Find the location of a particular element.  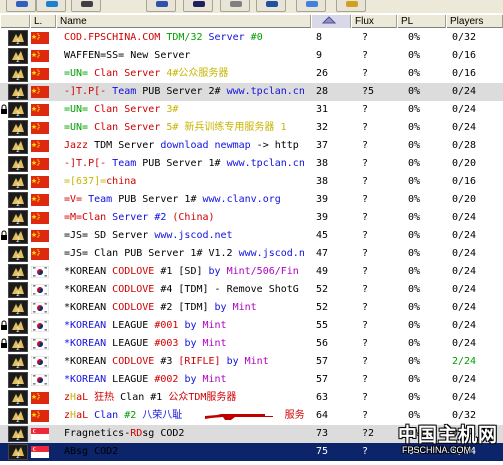

server-name-part: Mint/506/Fin is located at coordinates (262, 271).